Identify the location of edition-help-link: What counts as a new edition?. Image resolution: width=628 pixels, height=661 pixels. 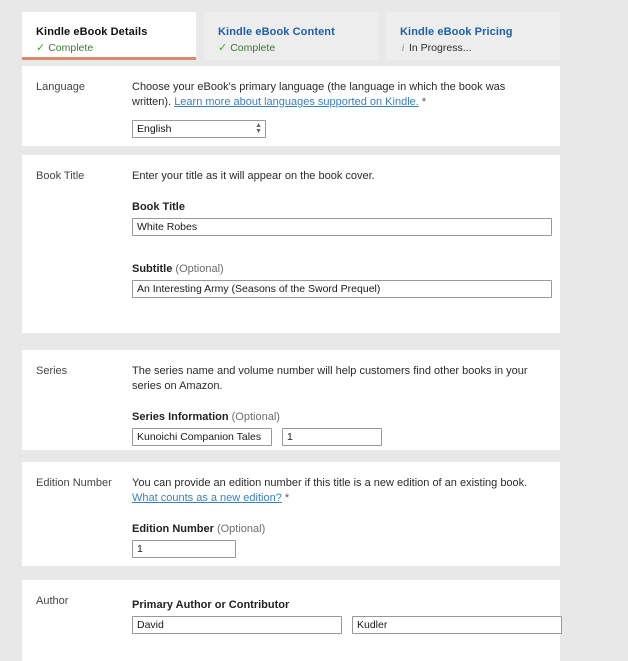
(207, 498).